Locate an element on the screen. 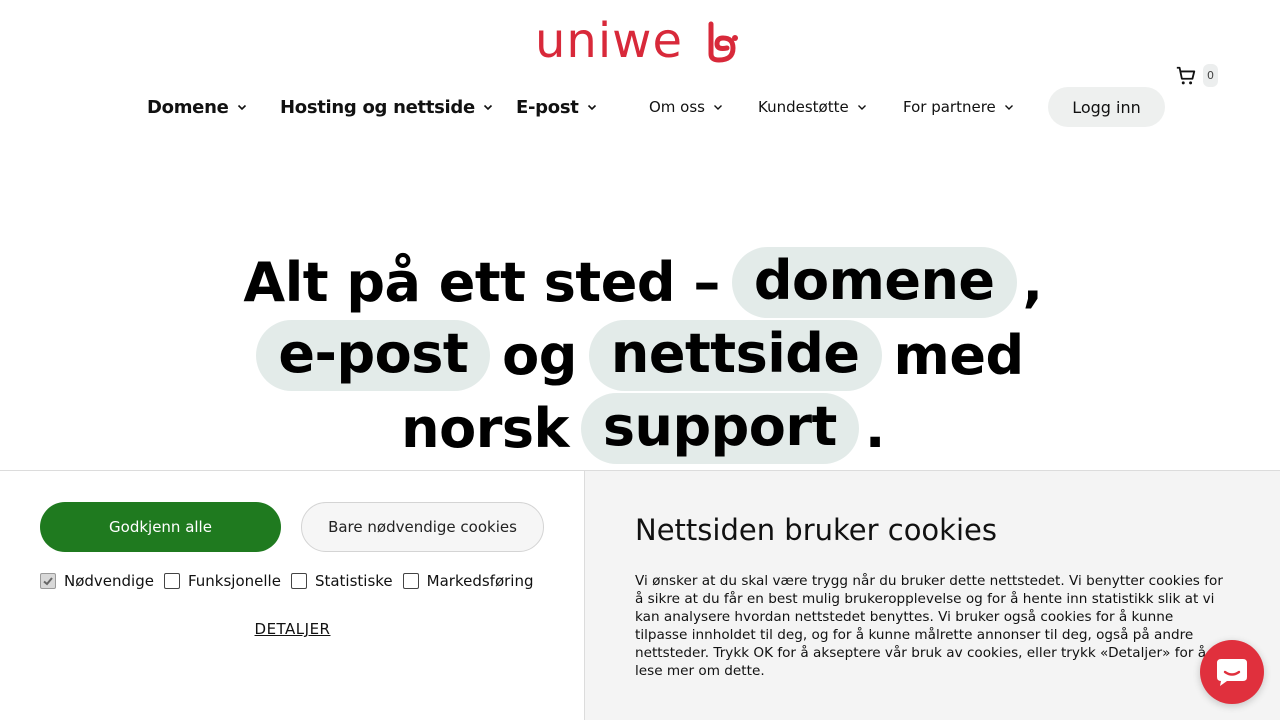  hero-line: norsk support . is located at coordinates (640, 428).